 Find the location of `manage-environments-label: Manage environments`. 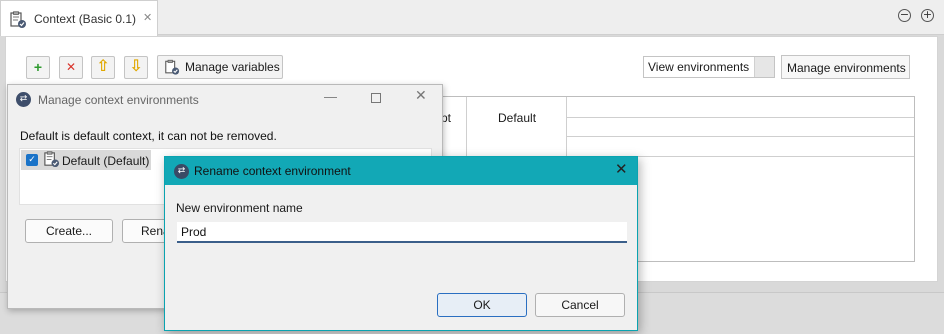

manage-environments-label: Manage environments is located at coordinates (846, 68).